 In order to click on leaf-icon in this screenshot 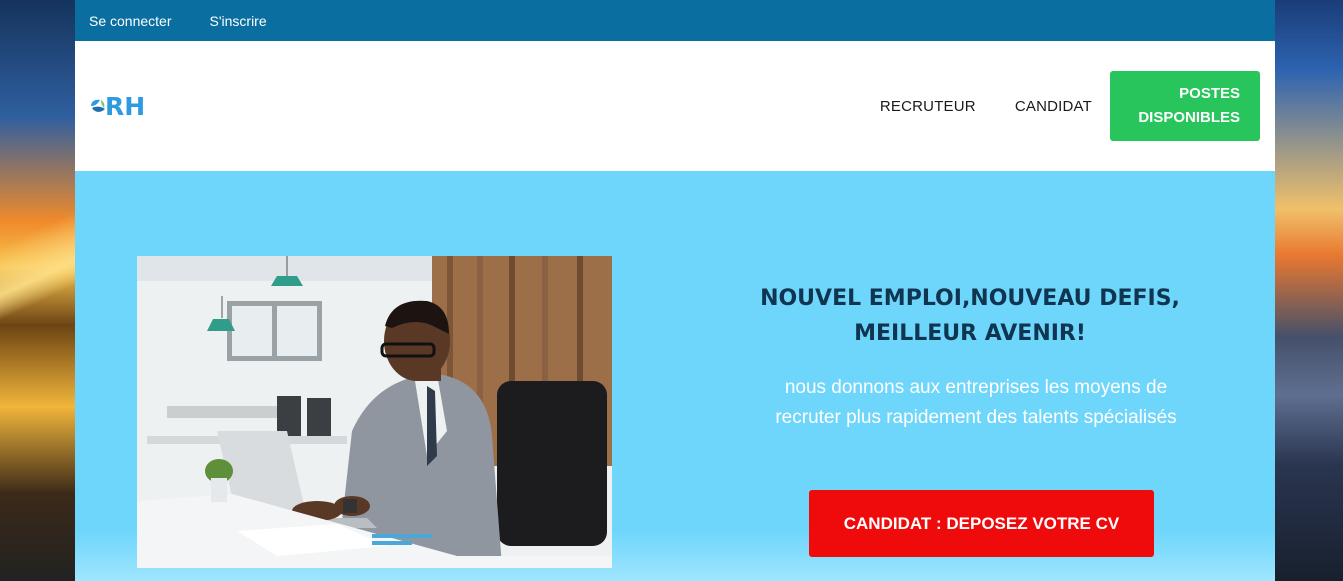, I will do `click(98, 106)`.